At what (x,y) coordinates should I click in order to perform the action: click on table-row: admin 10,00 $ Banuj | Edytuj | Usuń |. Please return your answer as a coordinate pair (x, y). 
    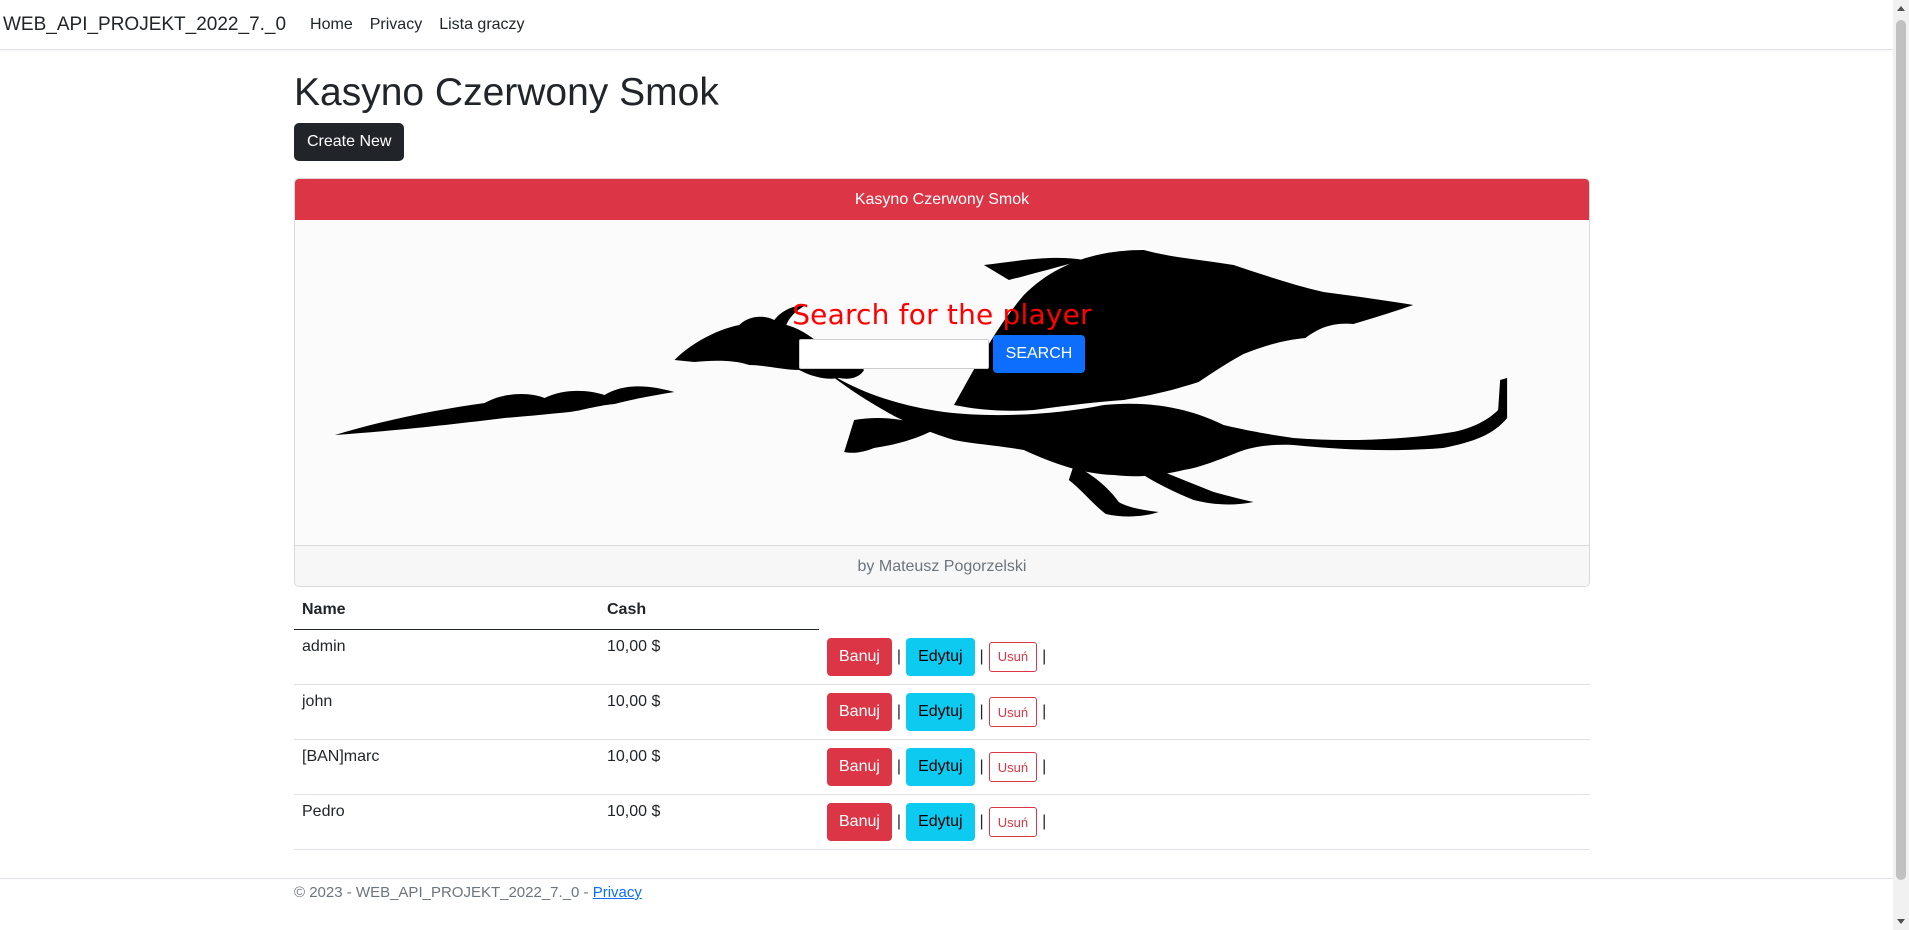
    Looking at the image, I should click on (942, 657).